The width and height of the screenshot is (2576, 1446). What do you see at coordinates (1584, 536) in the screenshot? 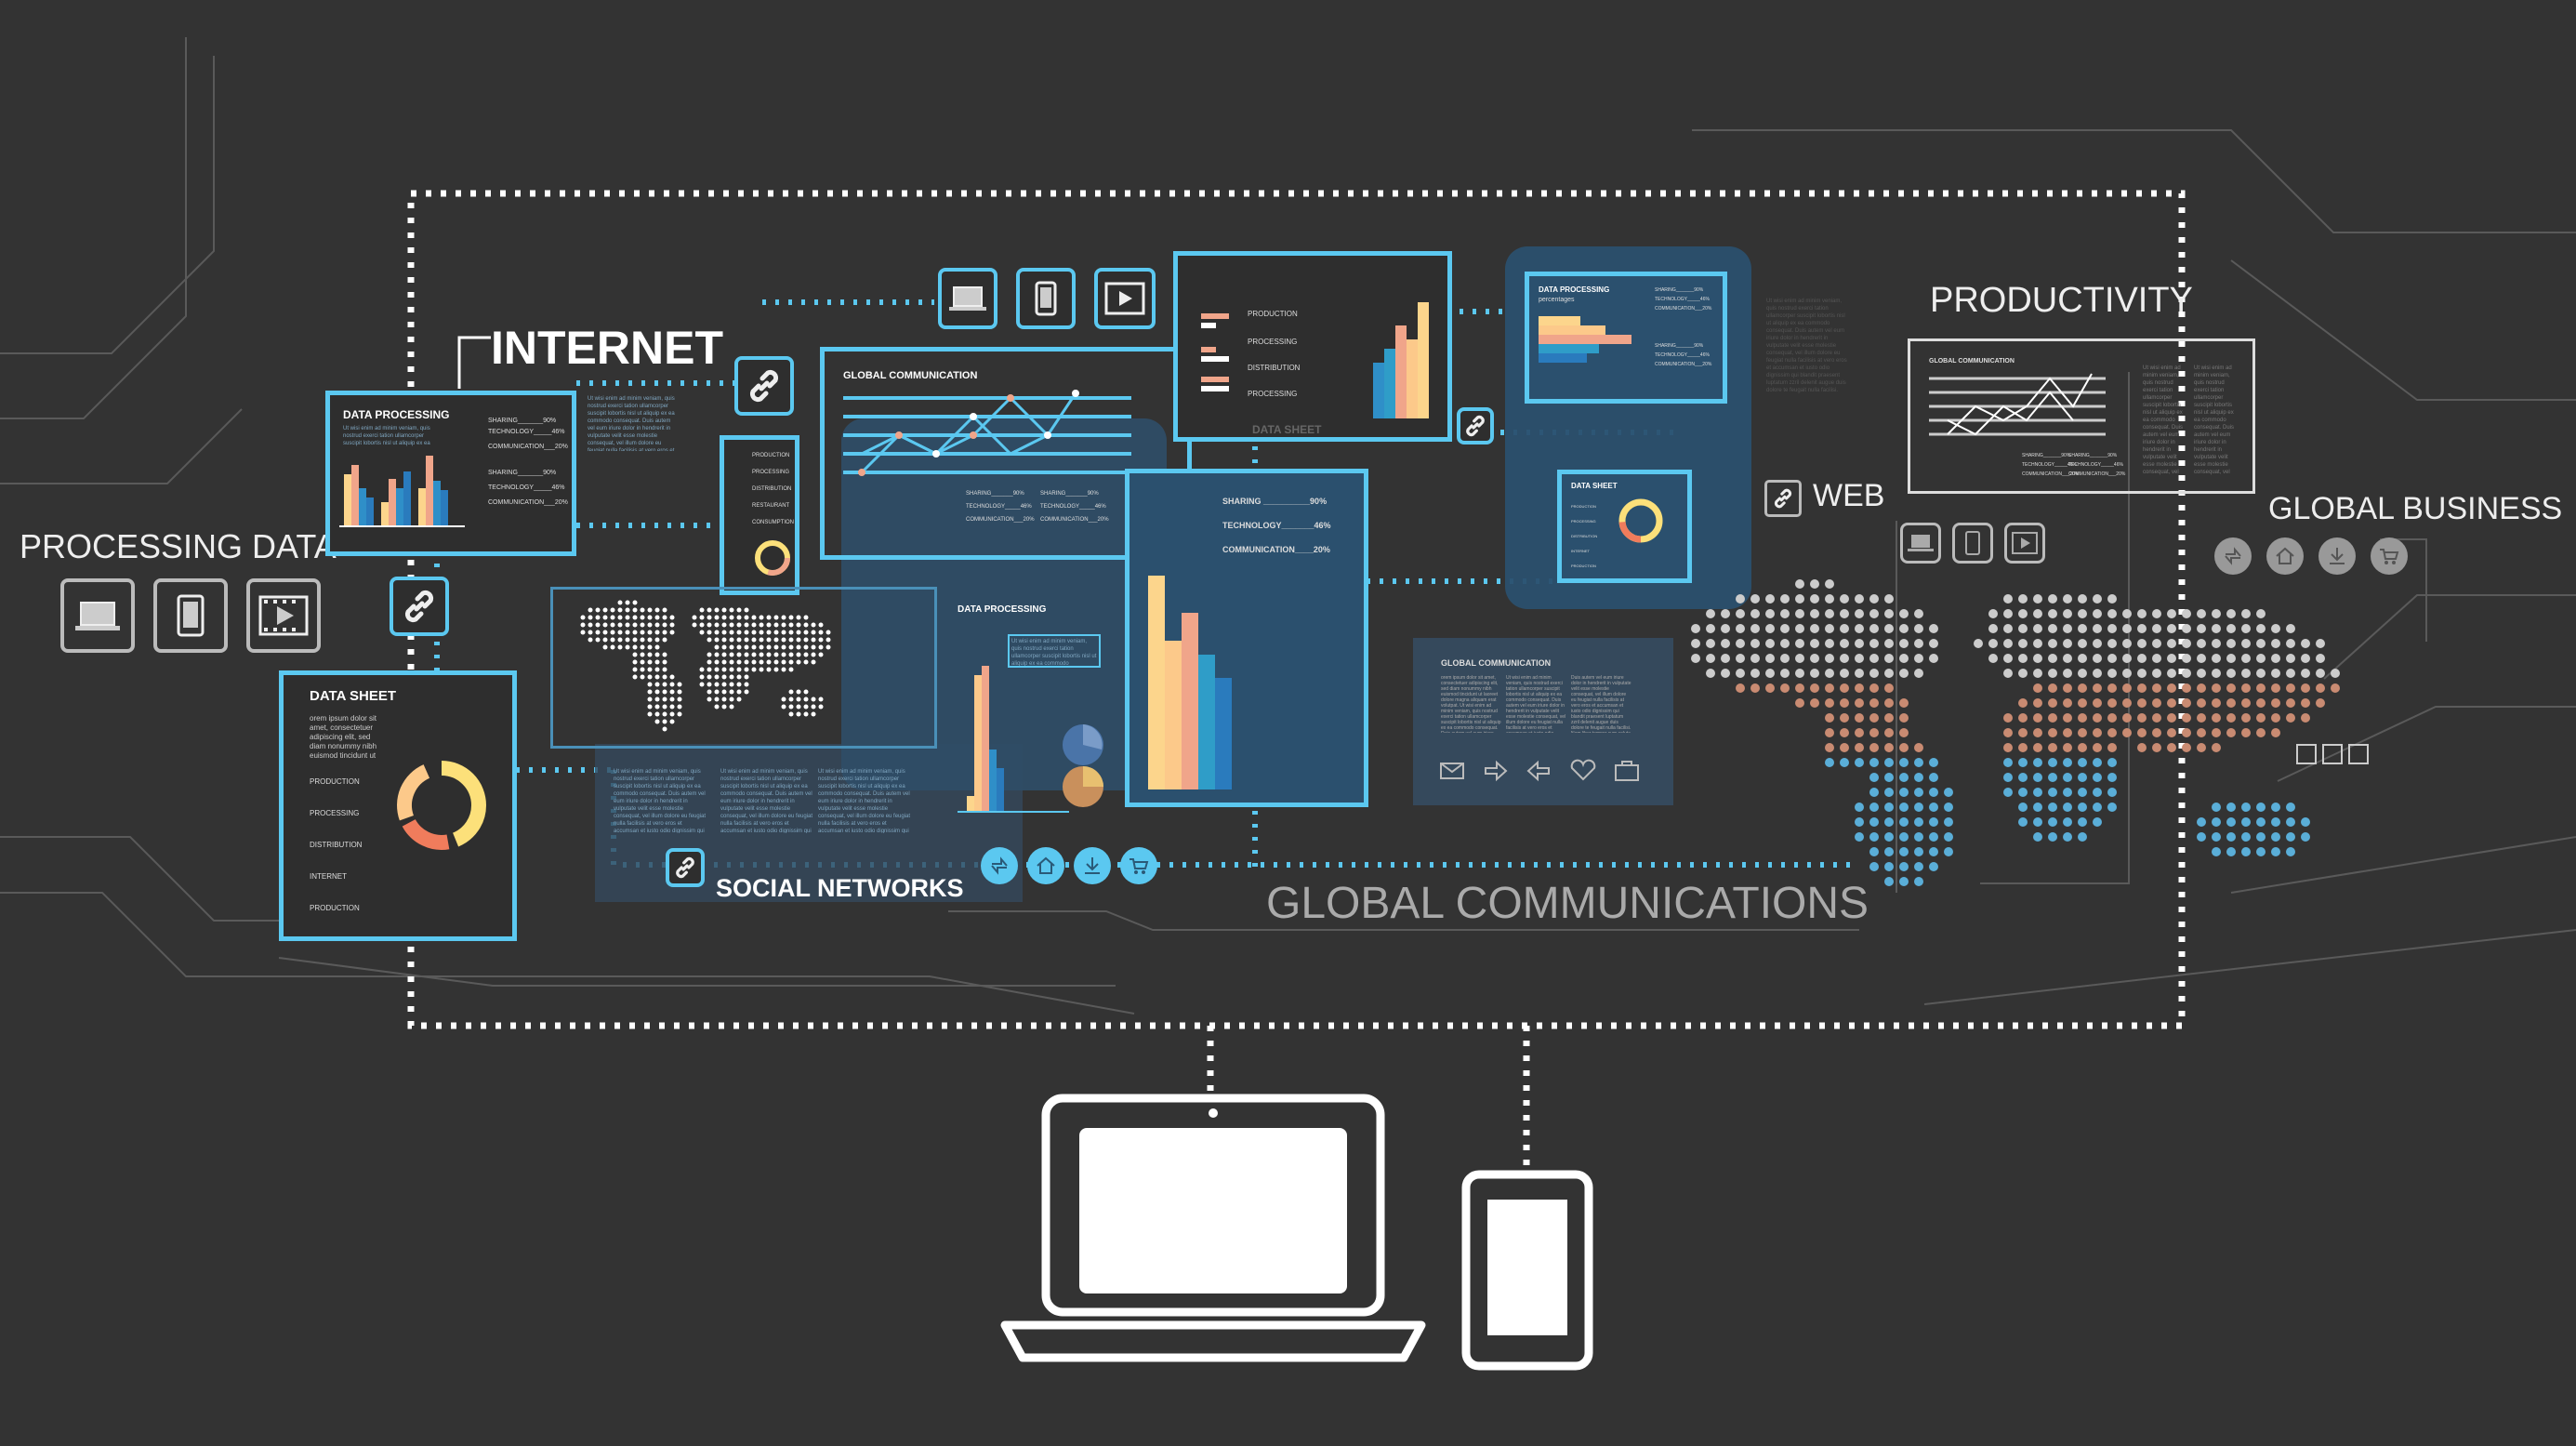
I see `legend-item: DISTRIBUTION` at bounding box center [1584, 536].